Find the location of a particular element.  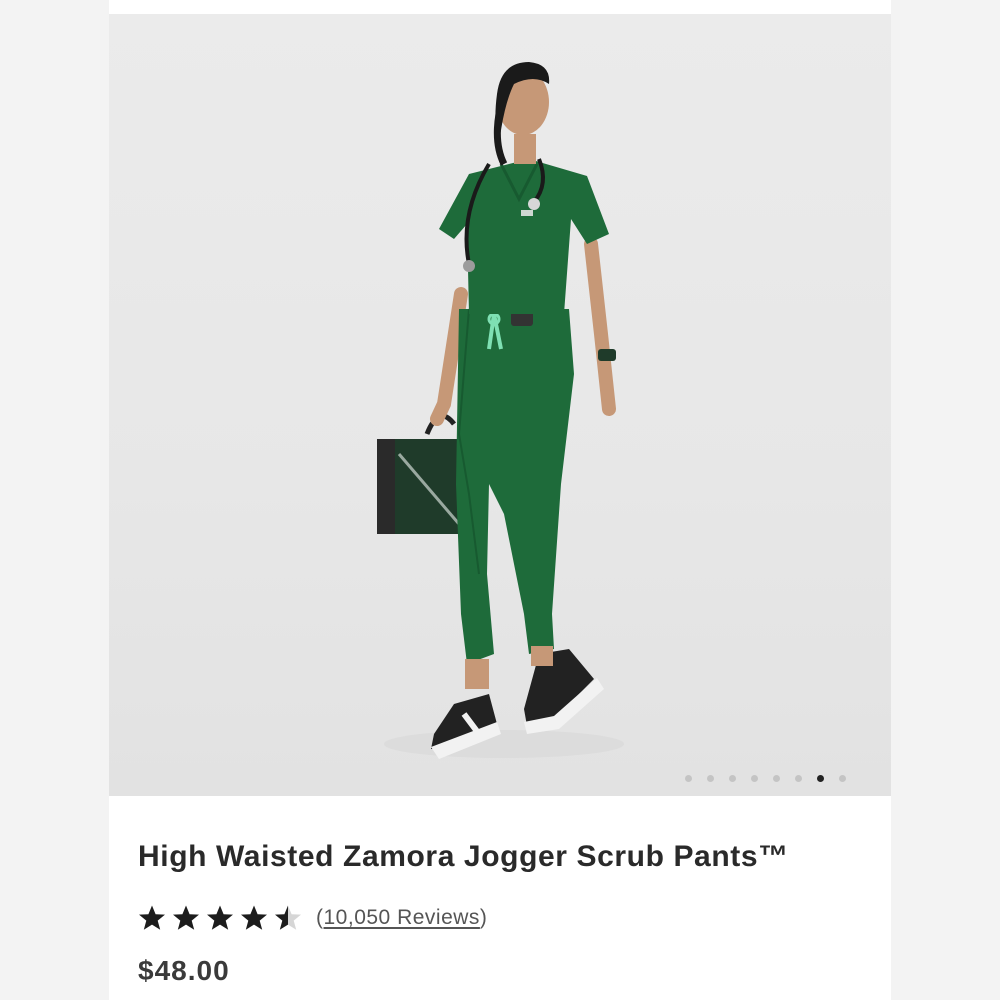

product-price: $48.00 is located at coordinates (184, 970).